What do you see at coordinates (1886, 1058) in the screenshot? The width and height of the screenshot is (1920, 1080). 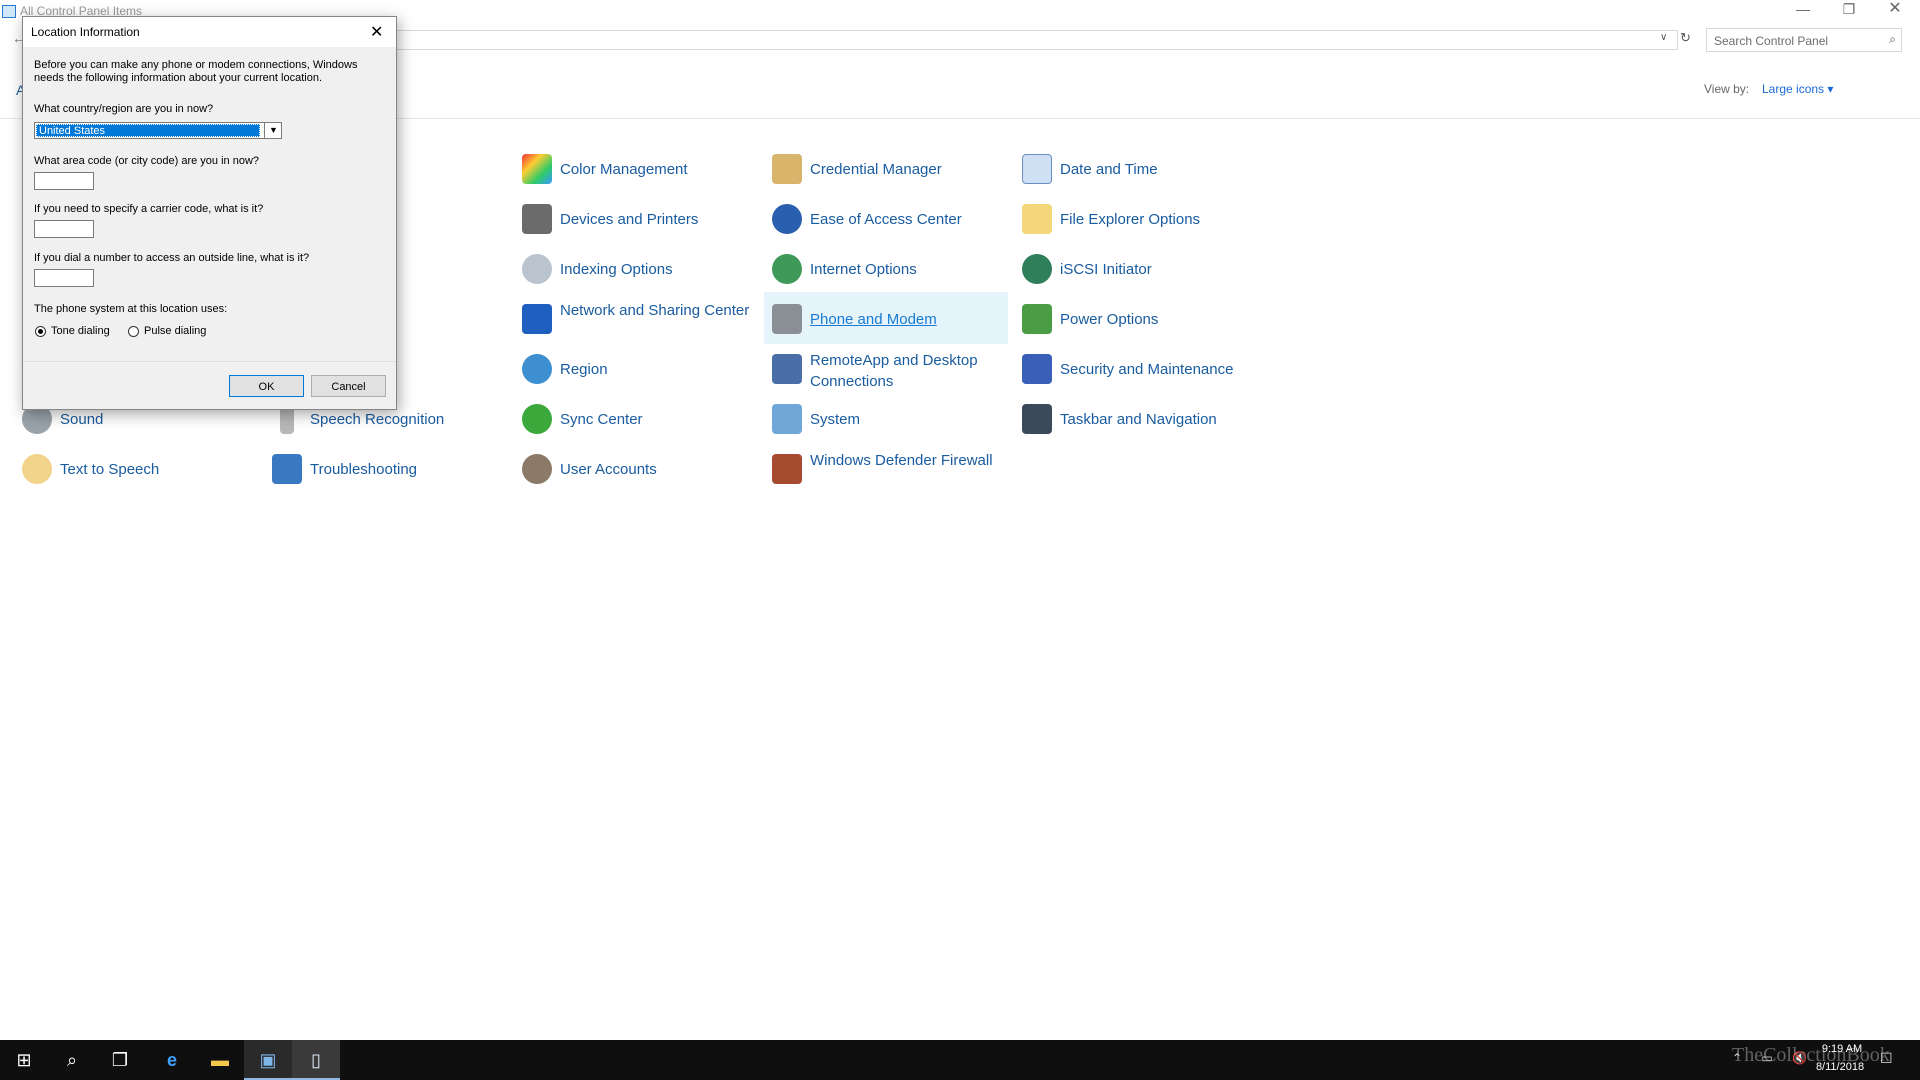 I see `notification-icon: ☐` at bounding box center [1886, 1058].